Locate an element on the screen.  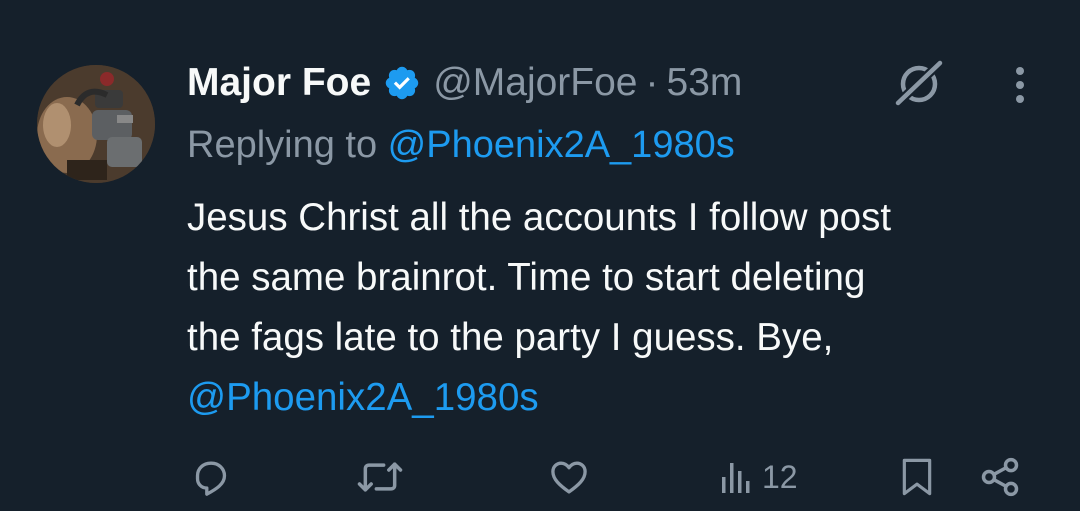
like-button is located at coordinates (569, 477).